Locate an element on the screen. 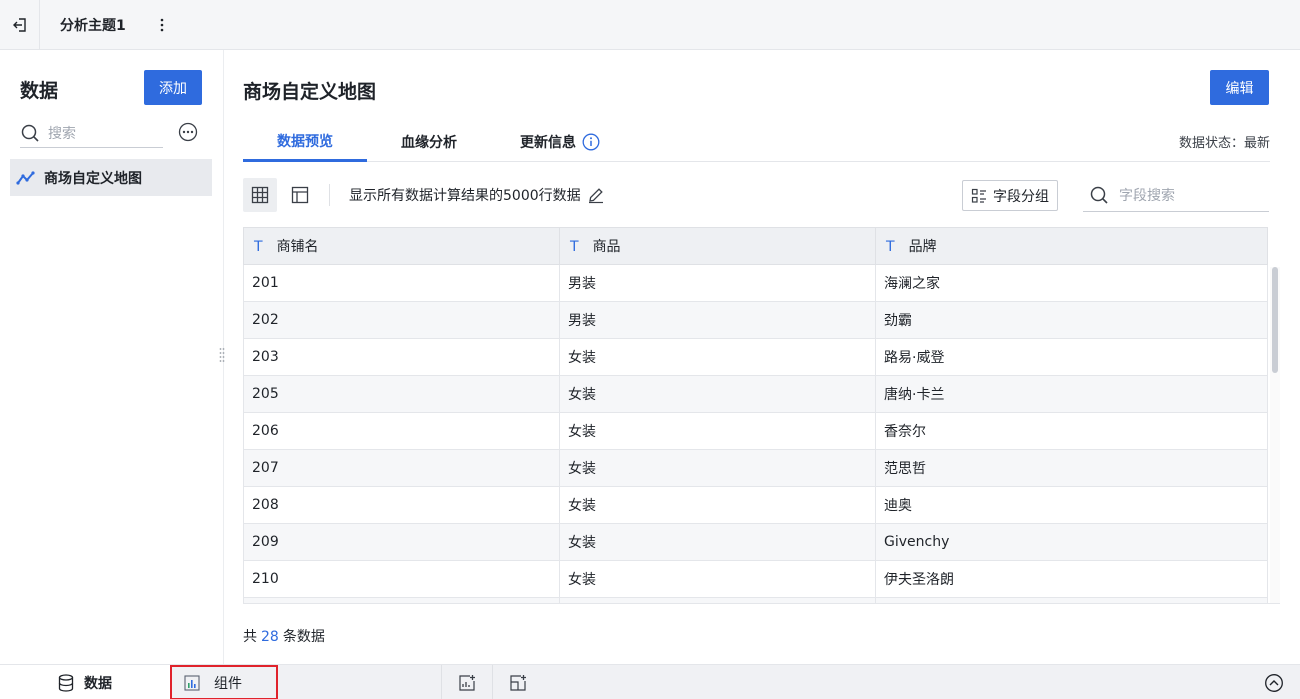 Image resolution: width=1300 pixels, height=699 pixels. tab-label: 血缘分析 is located at coordinates (429, 143).